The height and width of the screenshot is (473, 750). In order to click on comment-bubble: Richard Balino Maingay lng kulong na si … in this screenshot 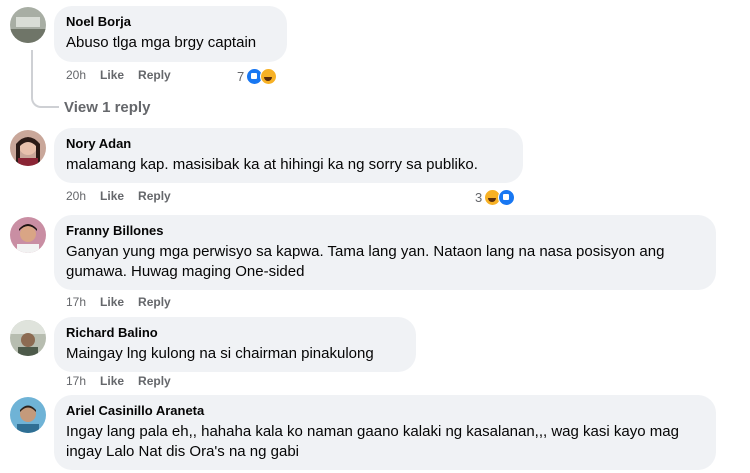, I will do `click(235, 344)`.